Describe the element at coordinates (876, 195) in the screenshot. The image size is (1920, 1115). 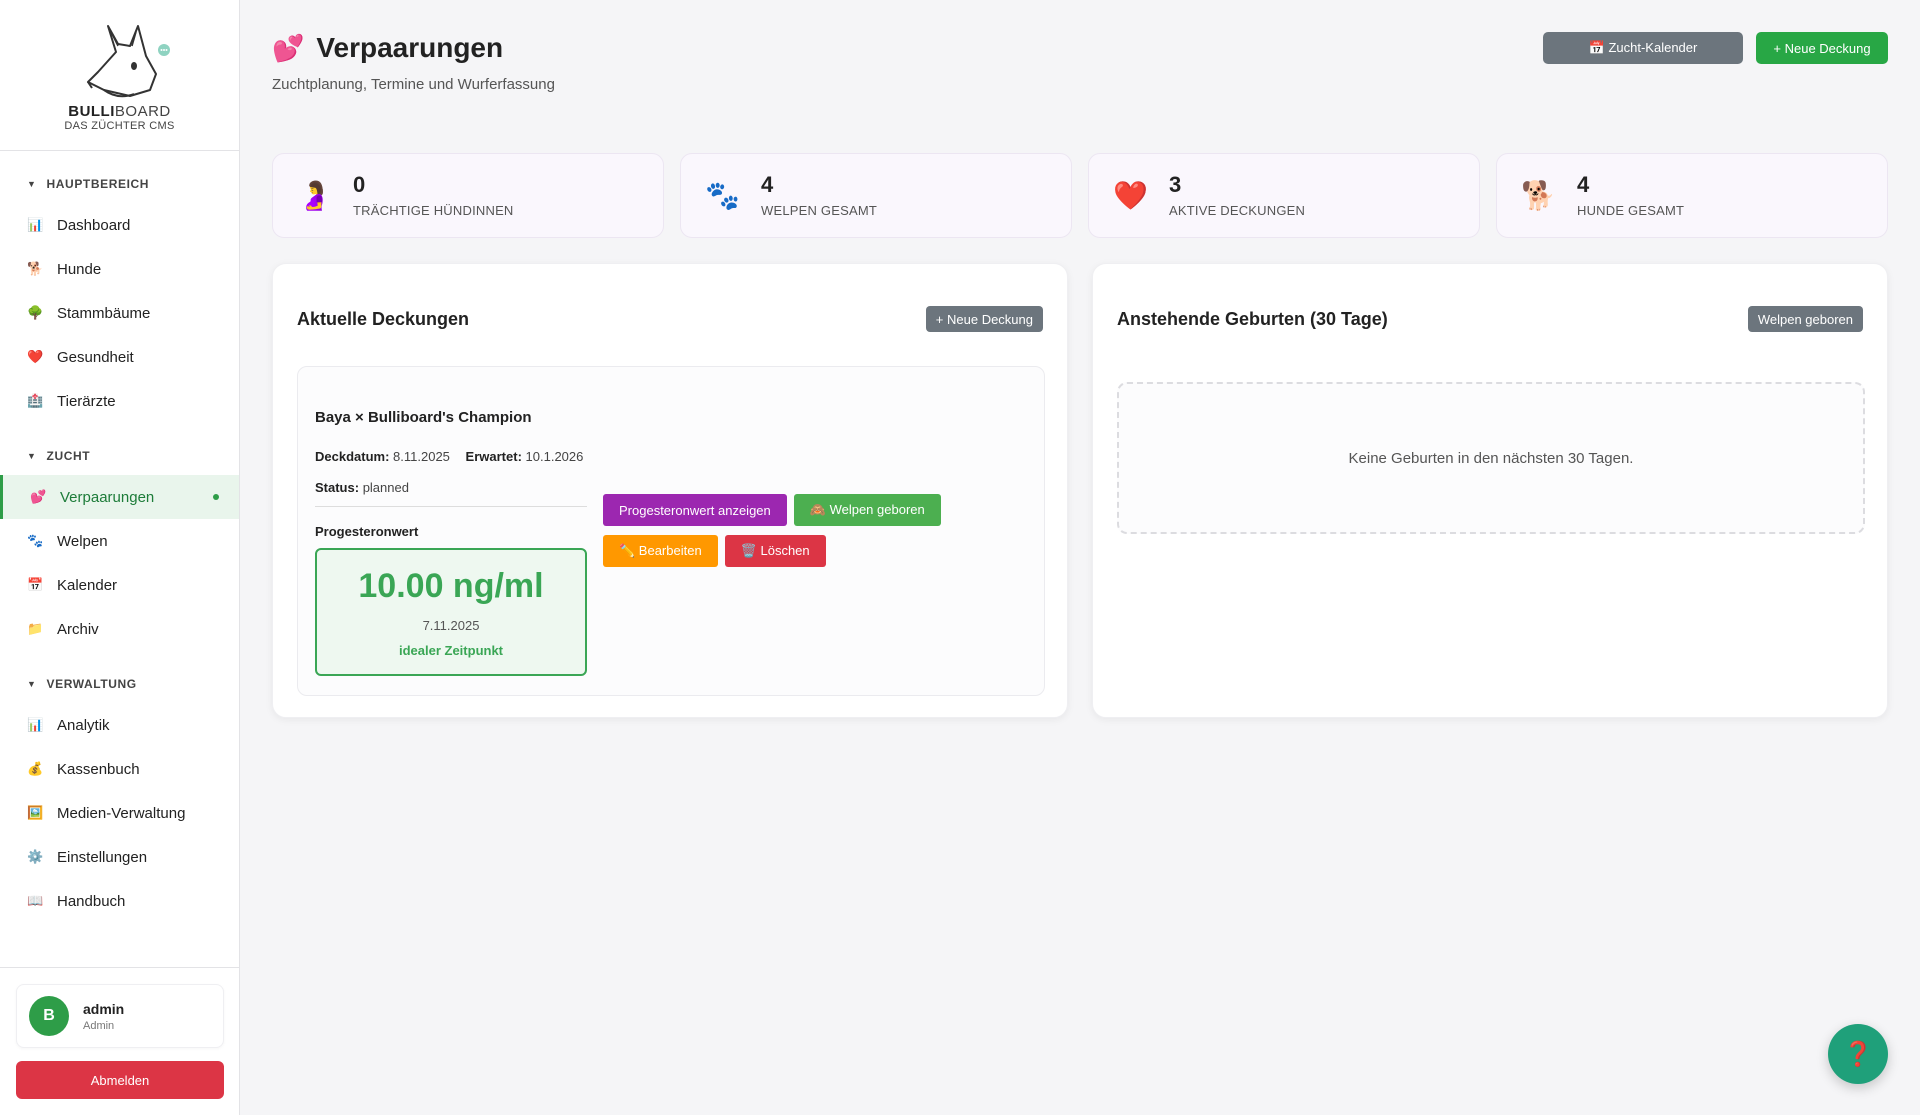
I see `stat-card-puppies: 🐾 4 WELPEN GESAMT` at that location.